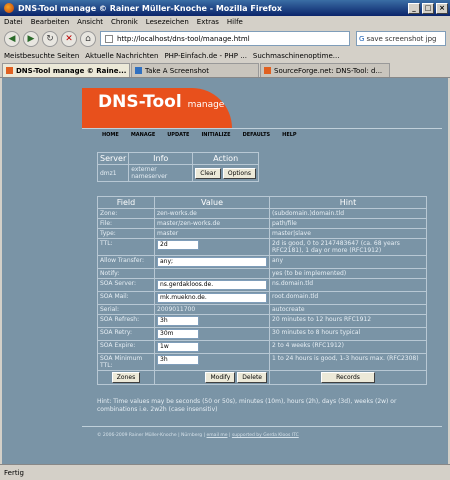 The width and height of the screenshot is (450, 480). I want to click on action-cell: Clear Options, so click(225, 173).